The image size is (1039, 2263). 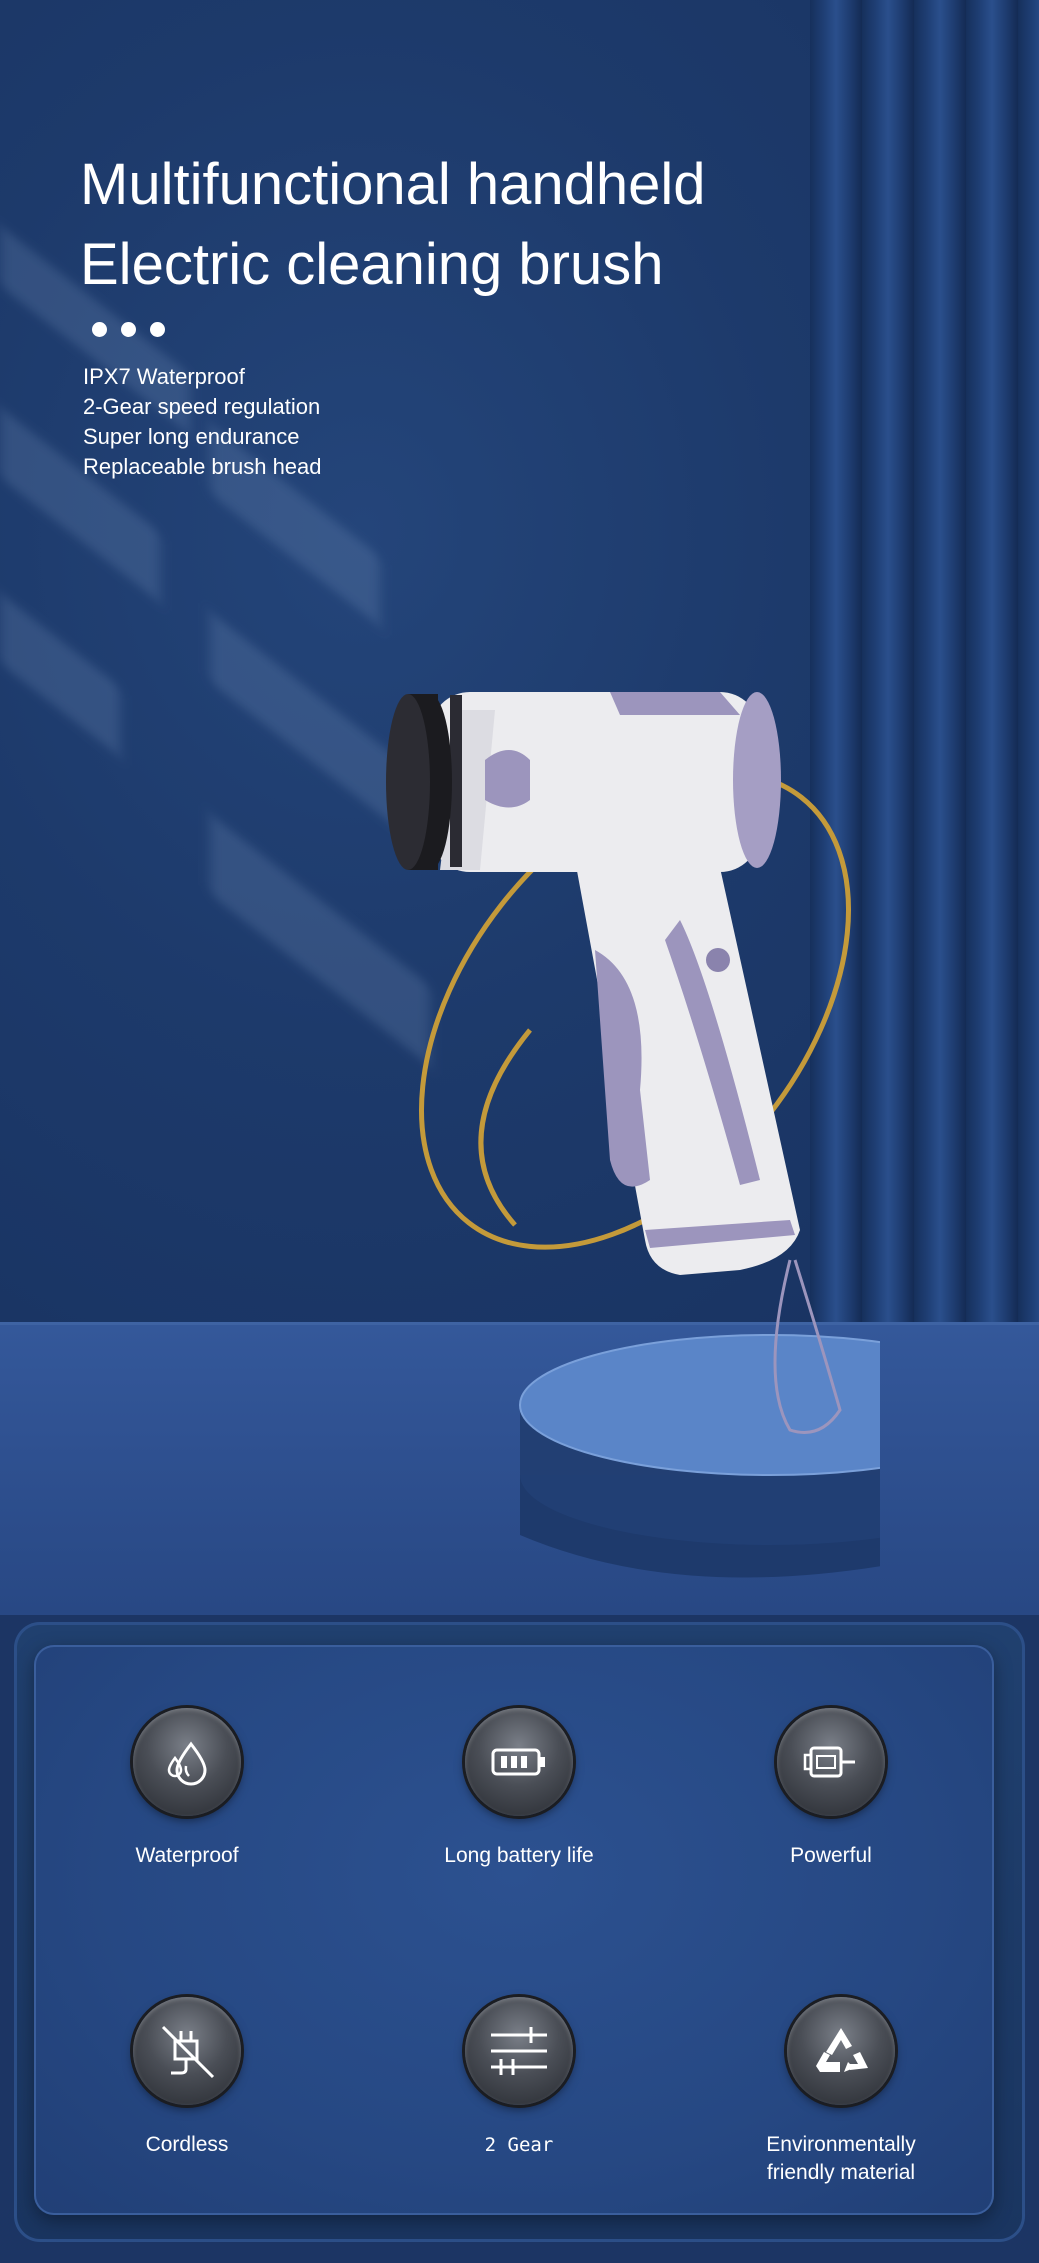 What do you see at coordinates (191, 436) in the screenshot?
I see `feature-item: Super long endurance` at bounding box center [191, 436].